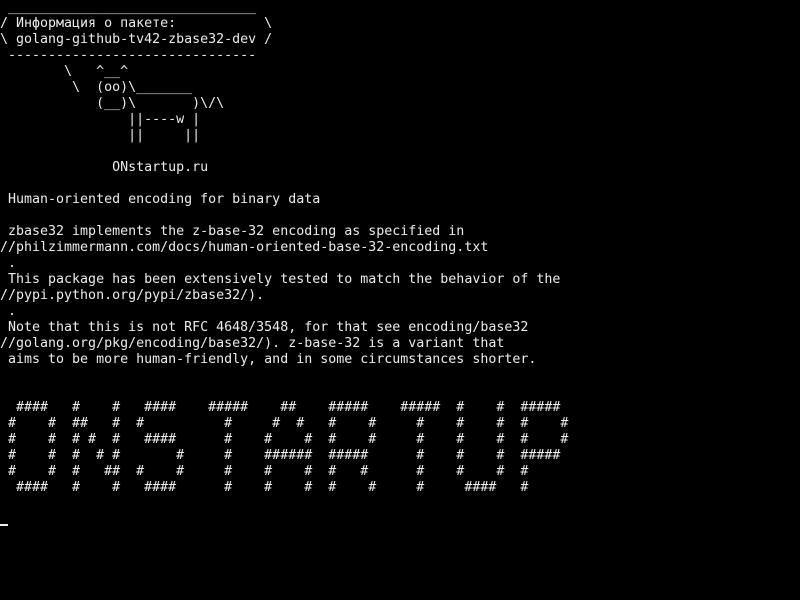 The width and height of the screenshot is (800, 600). Describe the element at coordinates (104, 167) in the screenshot. I see `terminal-line: ONstartup.ru` at that location.